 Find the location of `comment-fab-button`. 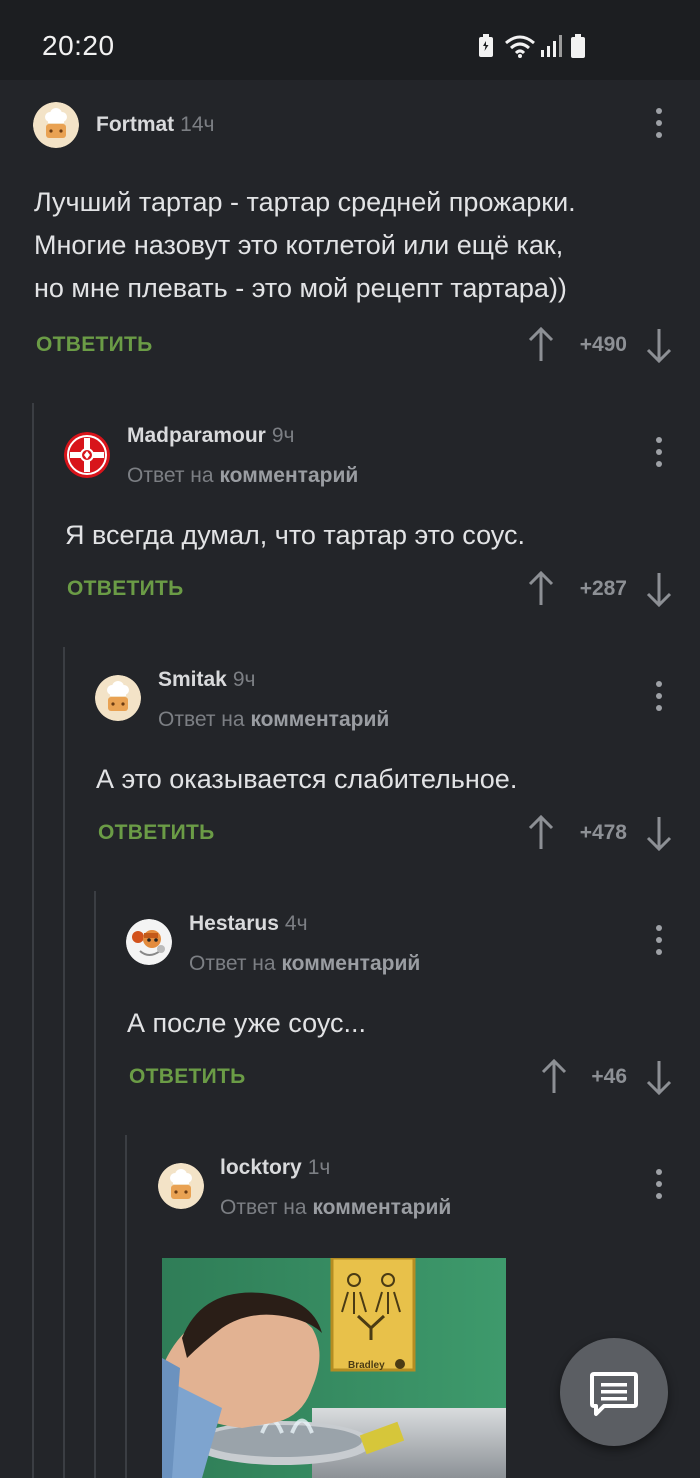

comment-fab-button is located at coordinates (614, 1392).